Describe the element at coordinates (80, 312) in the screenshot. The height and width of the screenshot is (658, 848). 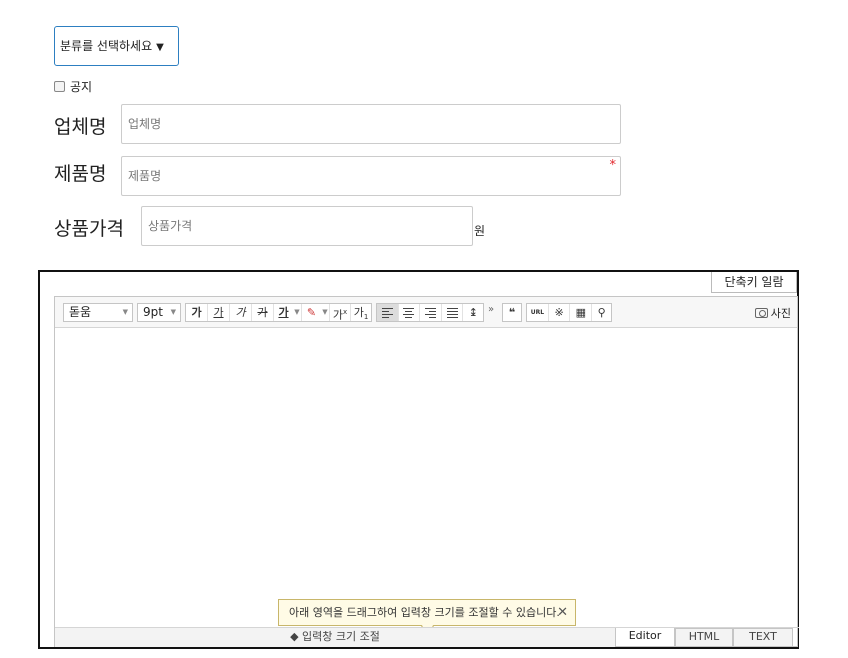
I see `font-family-value: 돋움` at that location.